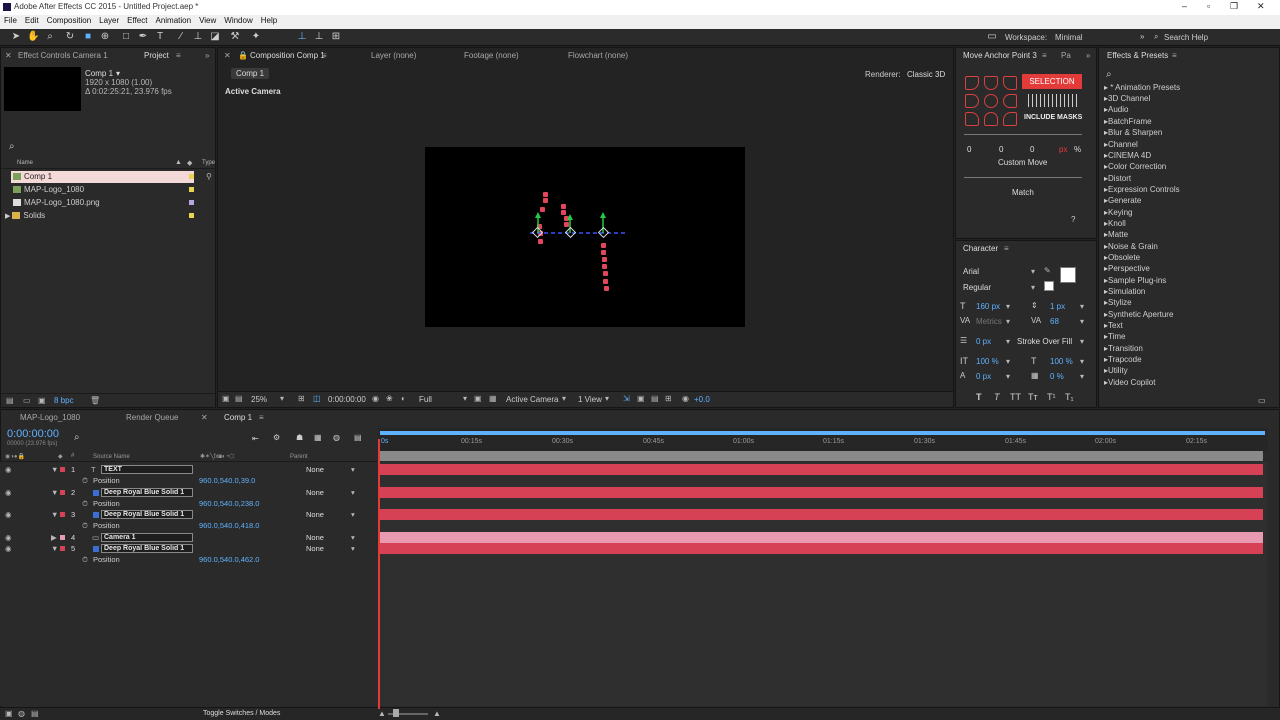 This screenshot has height=720, width=1280. Describe the element at coordinates (209, 176) in the screenshot. I see `flowchart-icon: ⚲` at that location.